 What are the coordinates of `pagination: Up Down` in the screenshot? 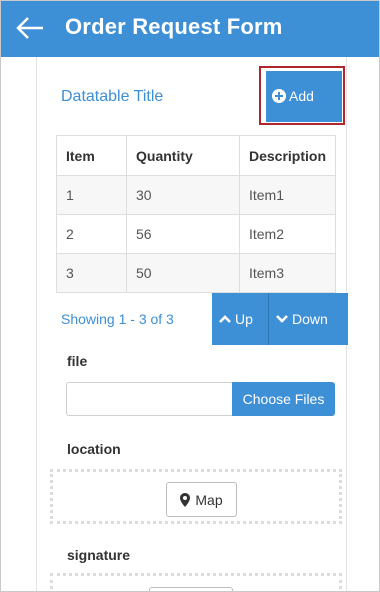 It's located at (280, 319).